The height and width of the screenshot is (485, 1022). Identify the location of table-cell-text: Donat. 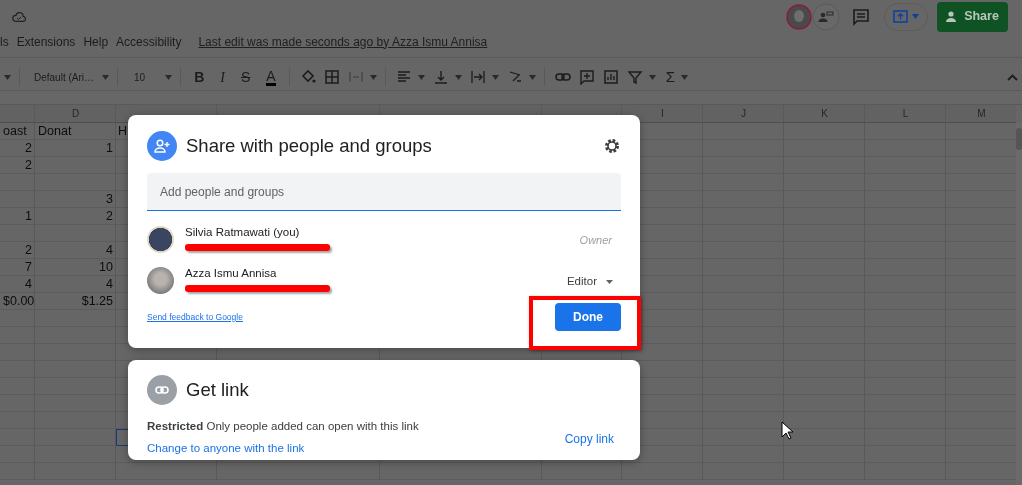
(55, 131).